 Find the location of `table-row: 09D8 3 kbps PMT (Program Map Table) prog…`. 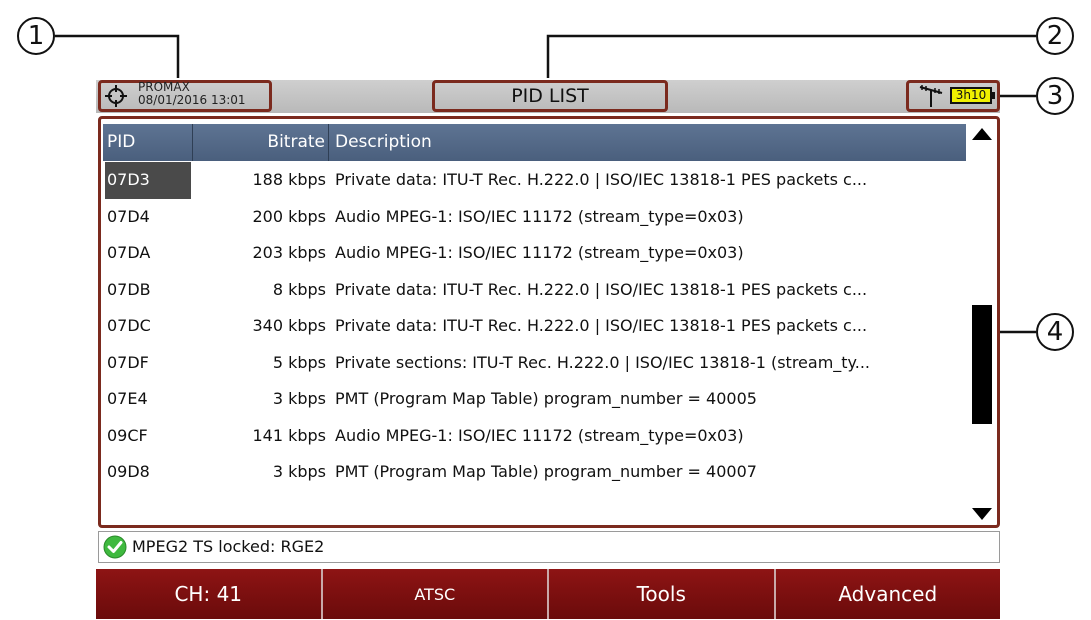

table-row: 09D8 3 kbps PMT (Program Map Table) prog… is located at coordinates (534, 472).